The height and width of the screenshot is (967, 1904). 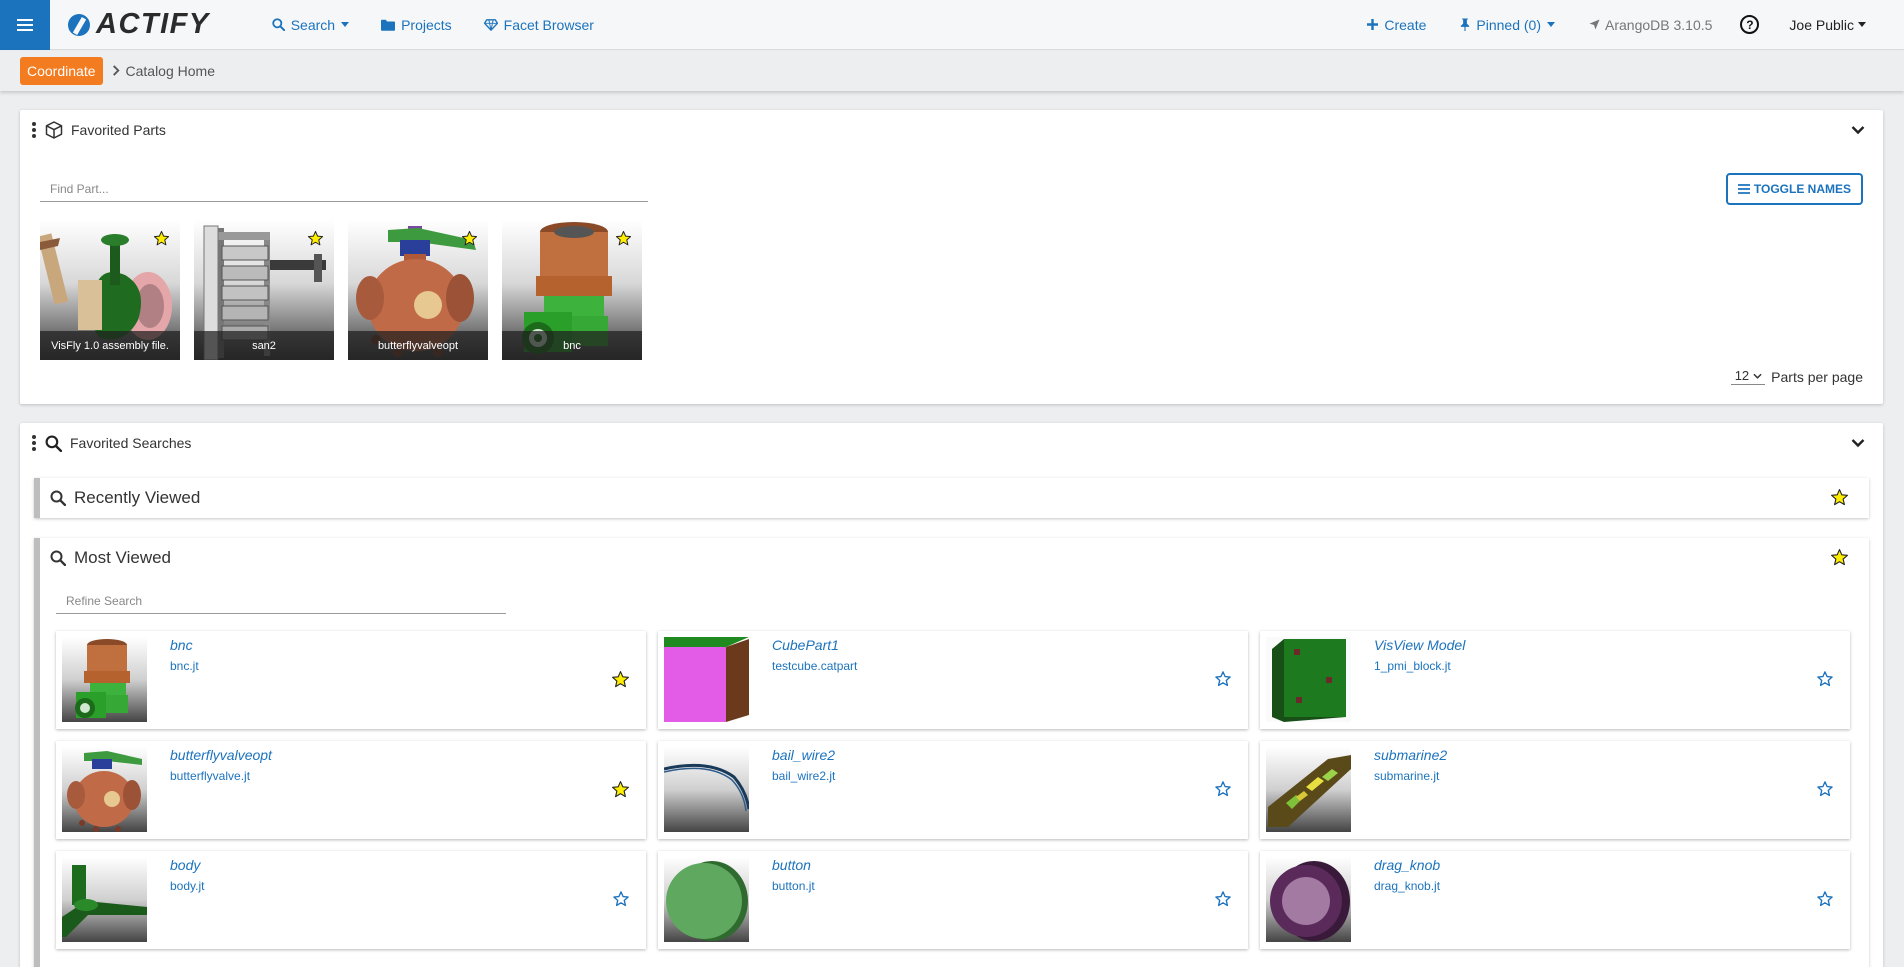 I want to click on result-card-file: bail_wire2.jt, so click(x=803, y=776).